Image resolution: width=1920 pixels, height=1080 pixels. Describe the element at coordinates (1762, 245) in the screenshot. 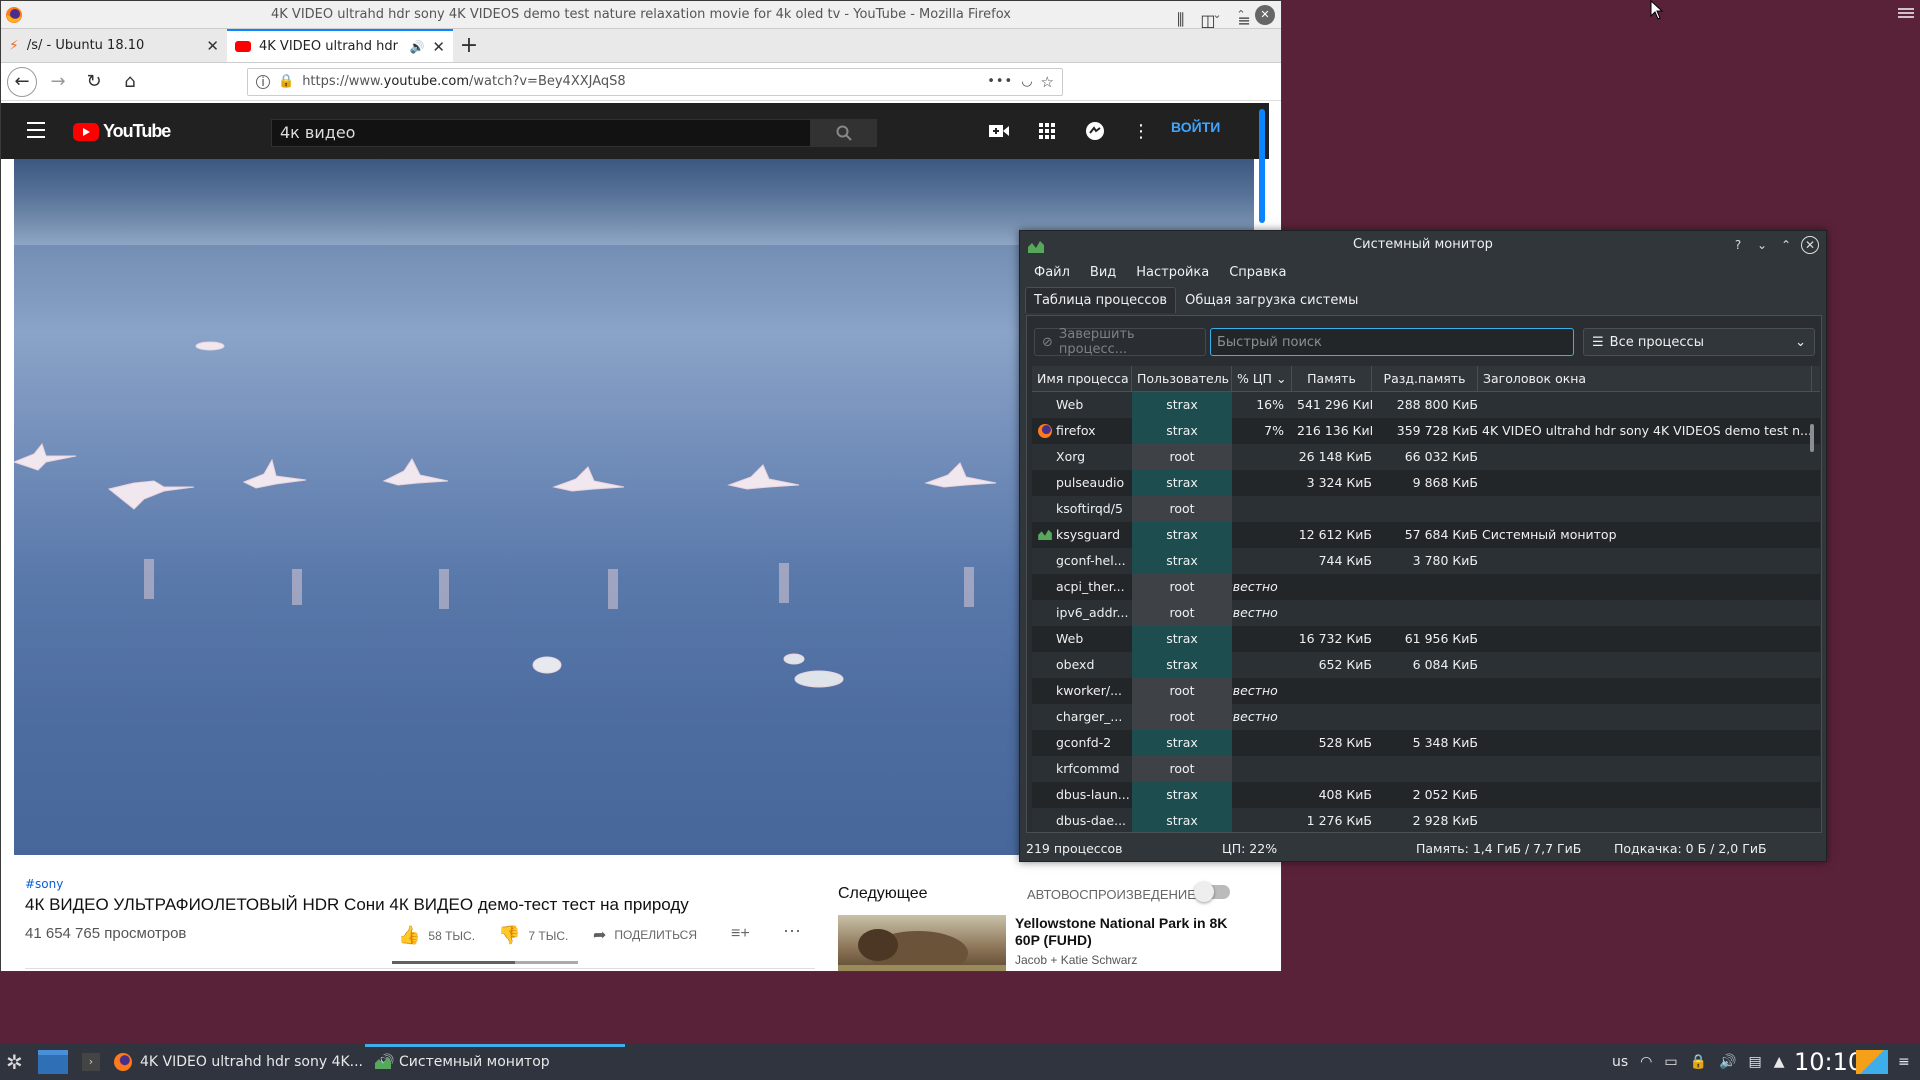

I see `minimize-icon: ⌄` at that location.